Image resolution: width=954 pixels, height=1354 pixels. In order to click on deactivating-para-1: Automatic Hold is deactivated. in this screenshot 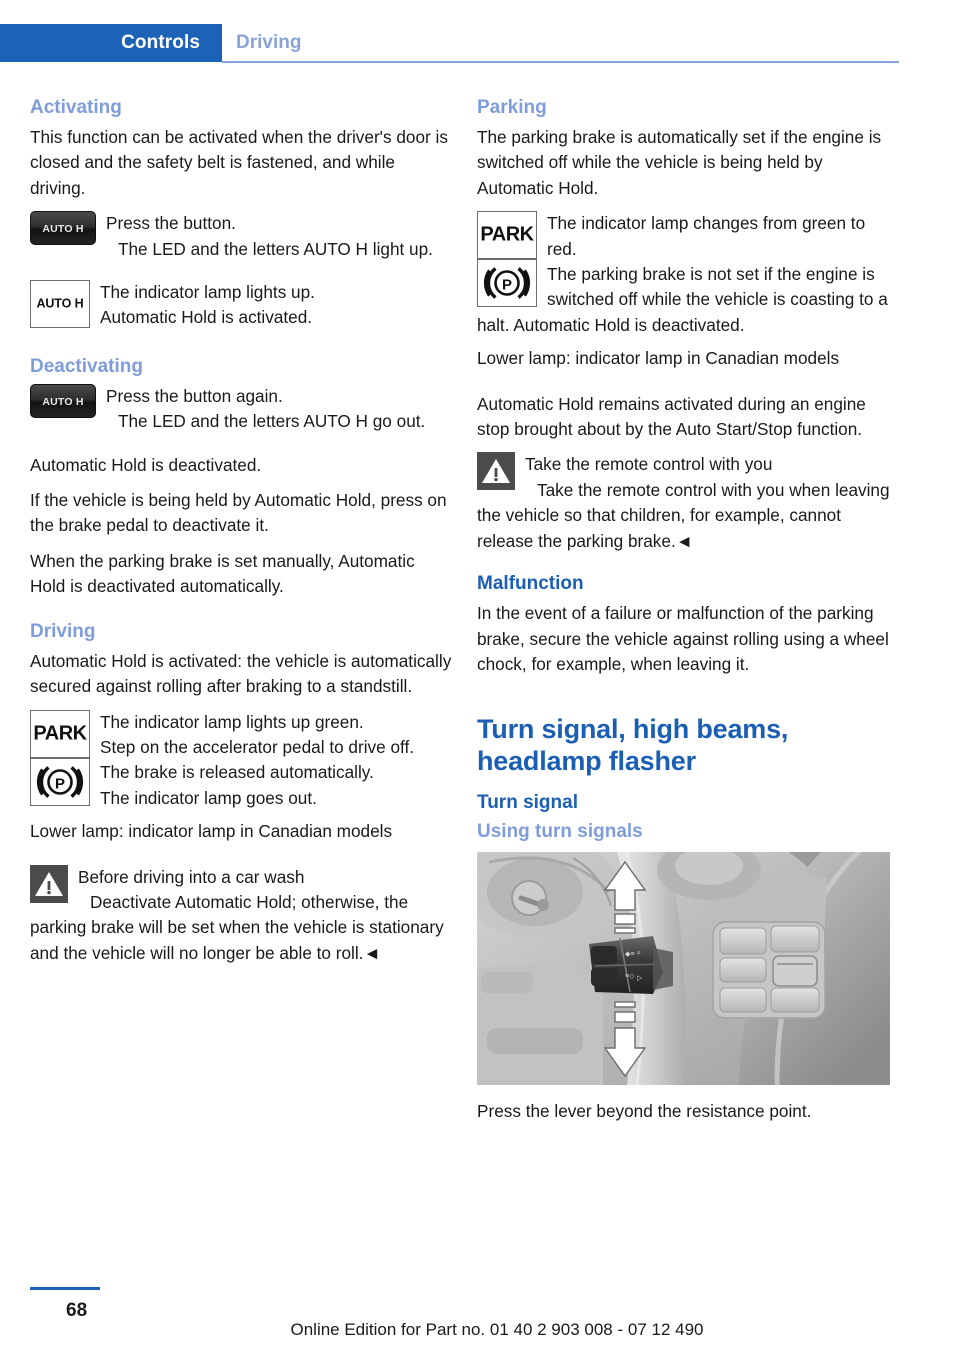, I will do `click(146, 464)`.